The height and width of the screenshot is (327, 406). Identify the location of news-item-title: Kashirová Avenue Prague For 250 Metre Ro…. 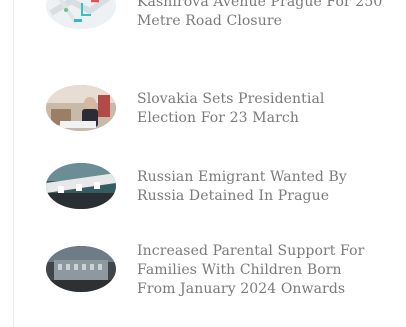
(262, 15).